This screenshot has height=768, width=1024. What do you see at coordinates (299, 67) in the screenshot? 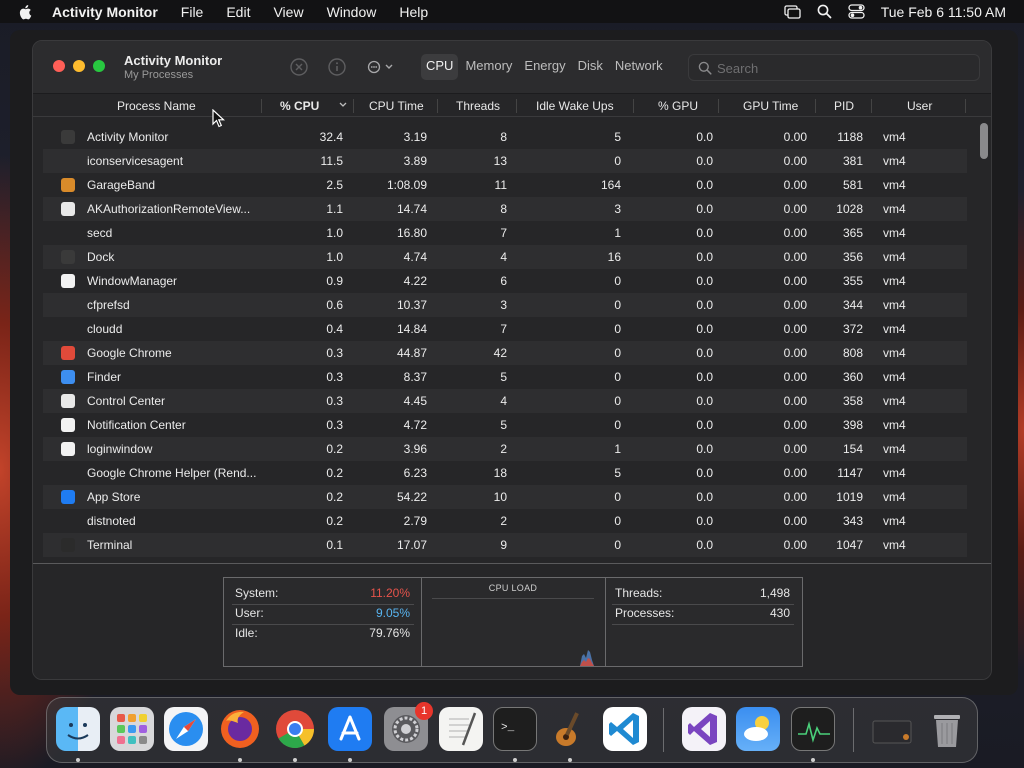
I see `stop-process-icon` at bounding box center [299, 67].